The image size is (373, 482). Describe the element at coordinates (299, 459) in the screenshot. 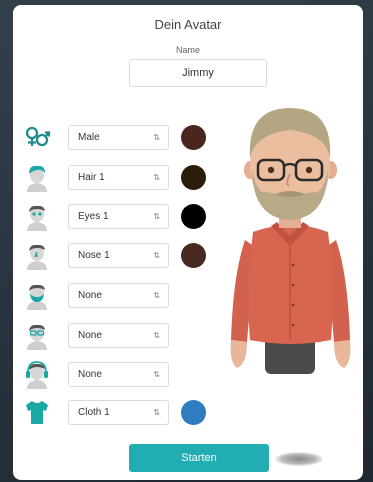

I see `avatar-floor-shadow` at that location.